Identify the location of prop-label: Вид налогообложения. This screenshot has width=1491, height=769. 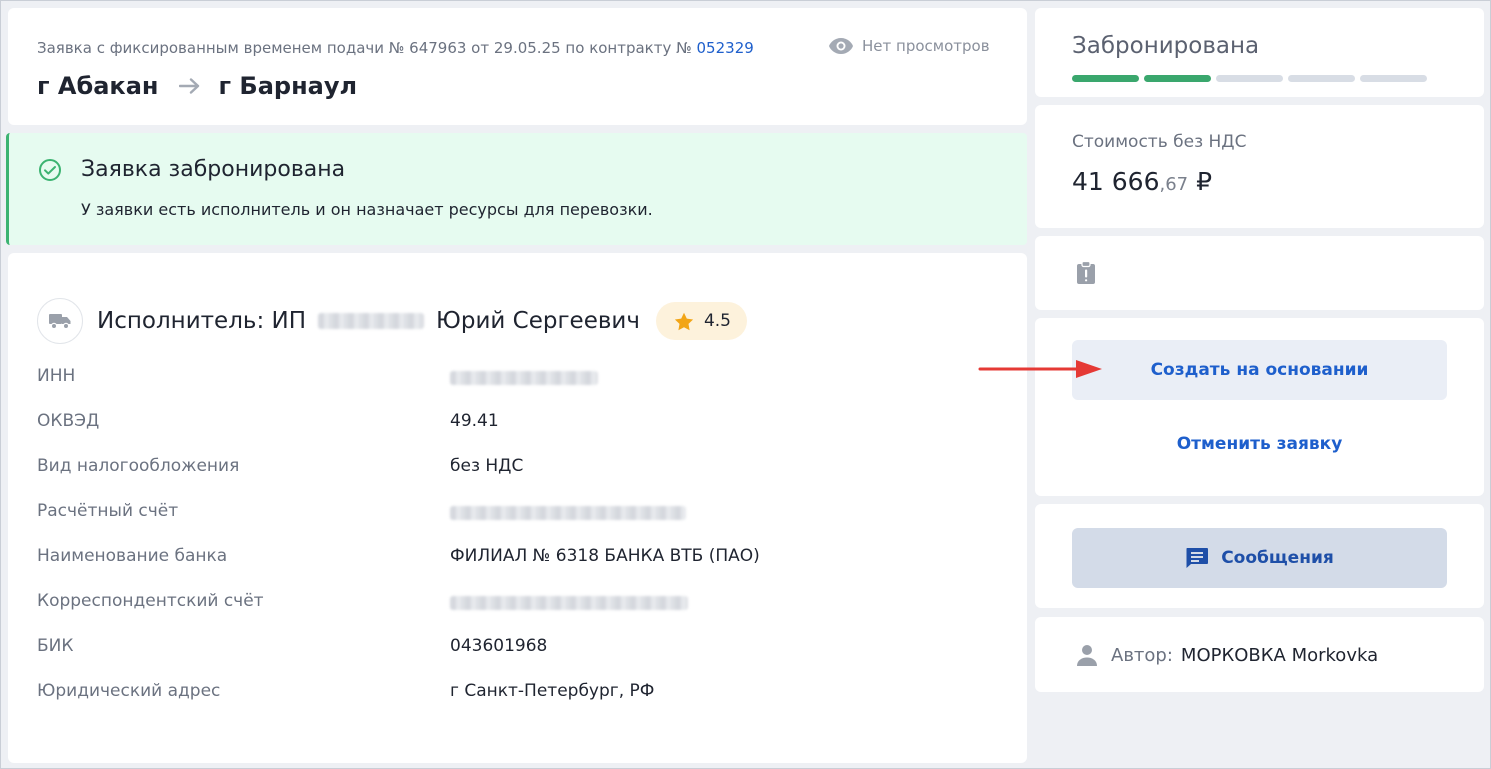
(138, 466).